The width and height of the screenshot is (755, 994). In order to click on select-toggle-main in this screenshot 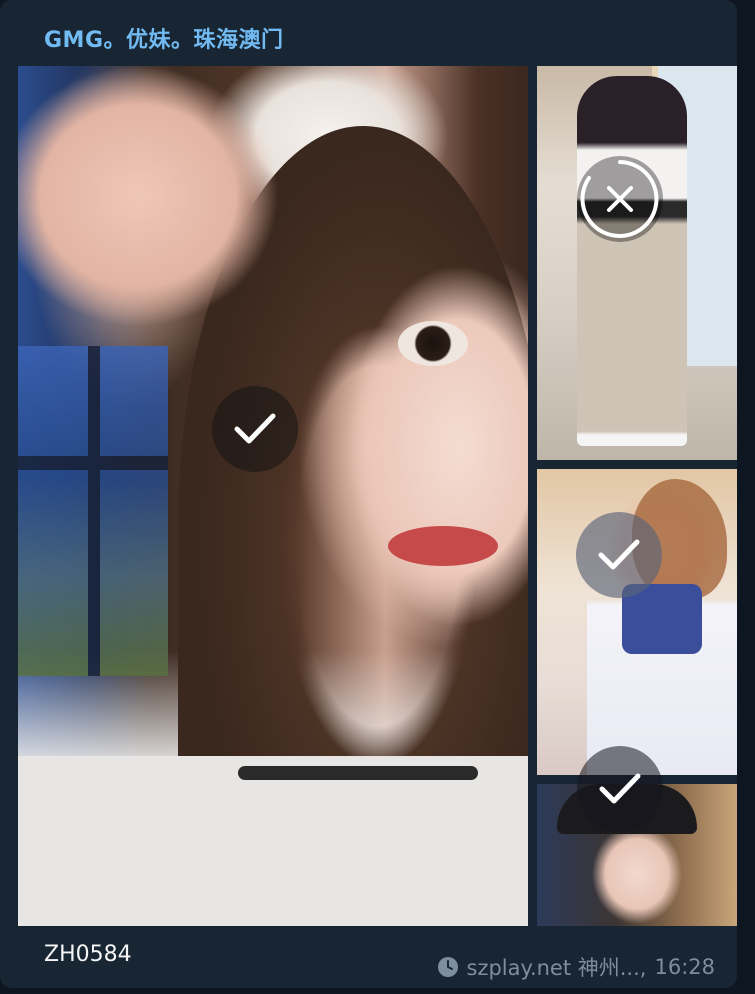, I will do `click(255, 429)`.